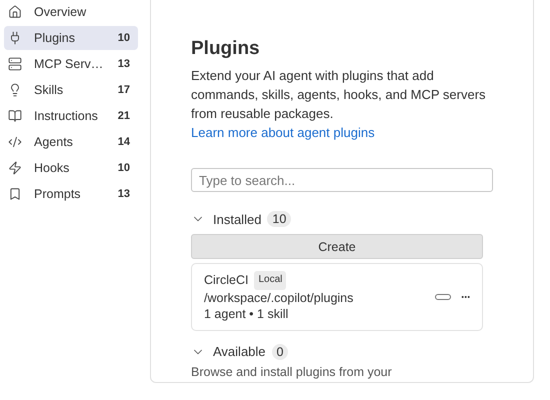  I want to click on learn-more-link: Learn more about agent plugins, so click(283, 132).